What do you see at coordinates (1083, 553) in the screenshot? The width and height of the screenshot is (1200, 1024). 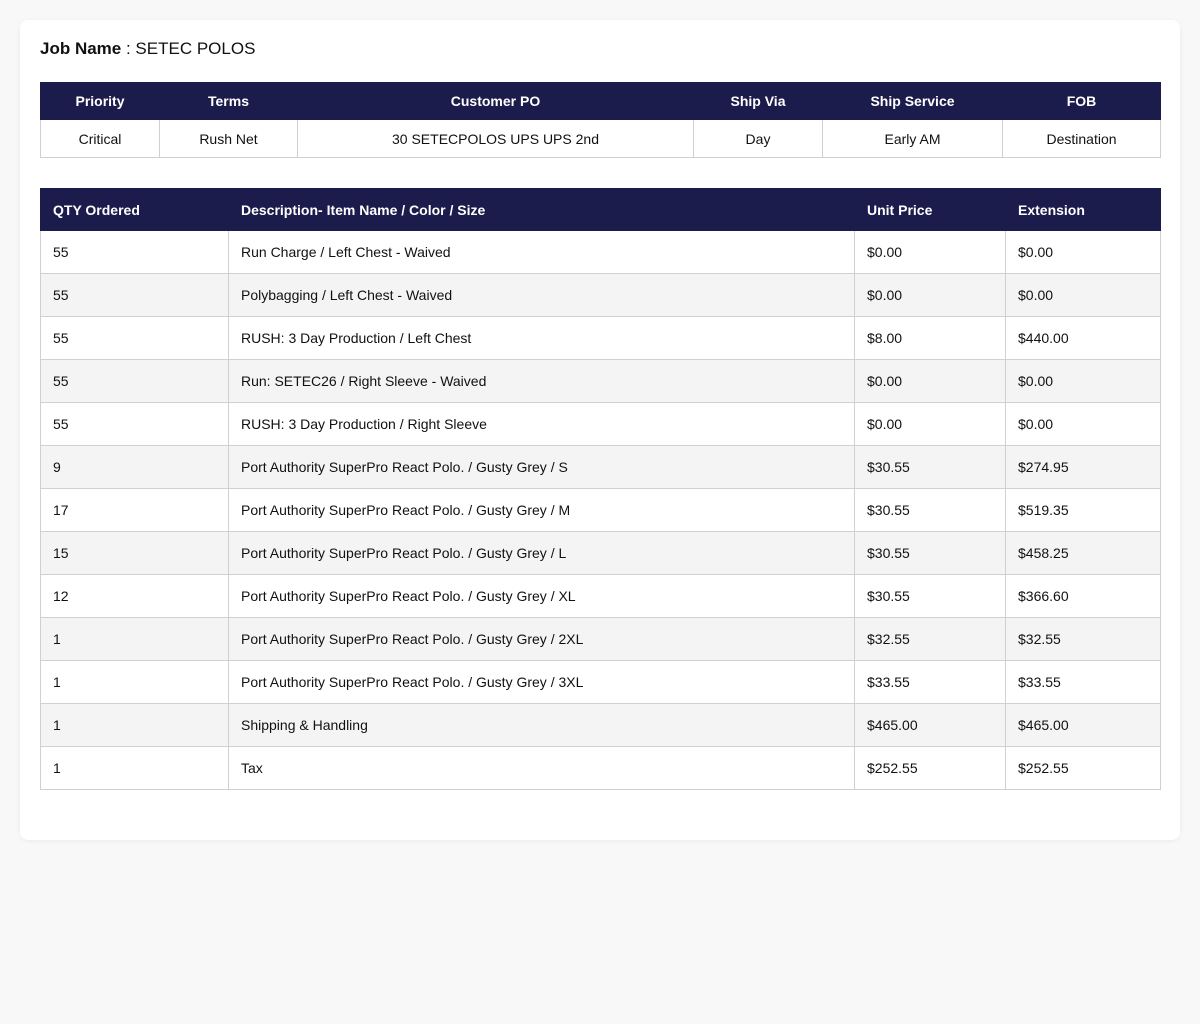 I see `extension-cell: $458.25` at bounding box center [1083, 553].